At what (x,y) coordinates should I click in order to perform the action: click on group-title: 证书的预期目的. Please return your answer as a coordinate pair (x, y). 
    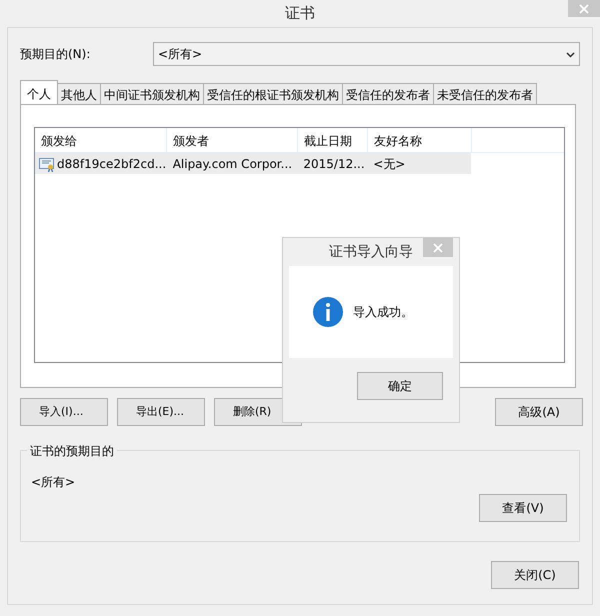
    Looking at the image, I should click on (72, 451).